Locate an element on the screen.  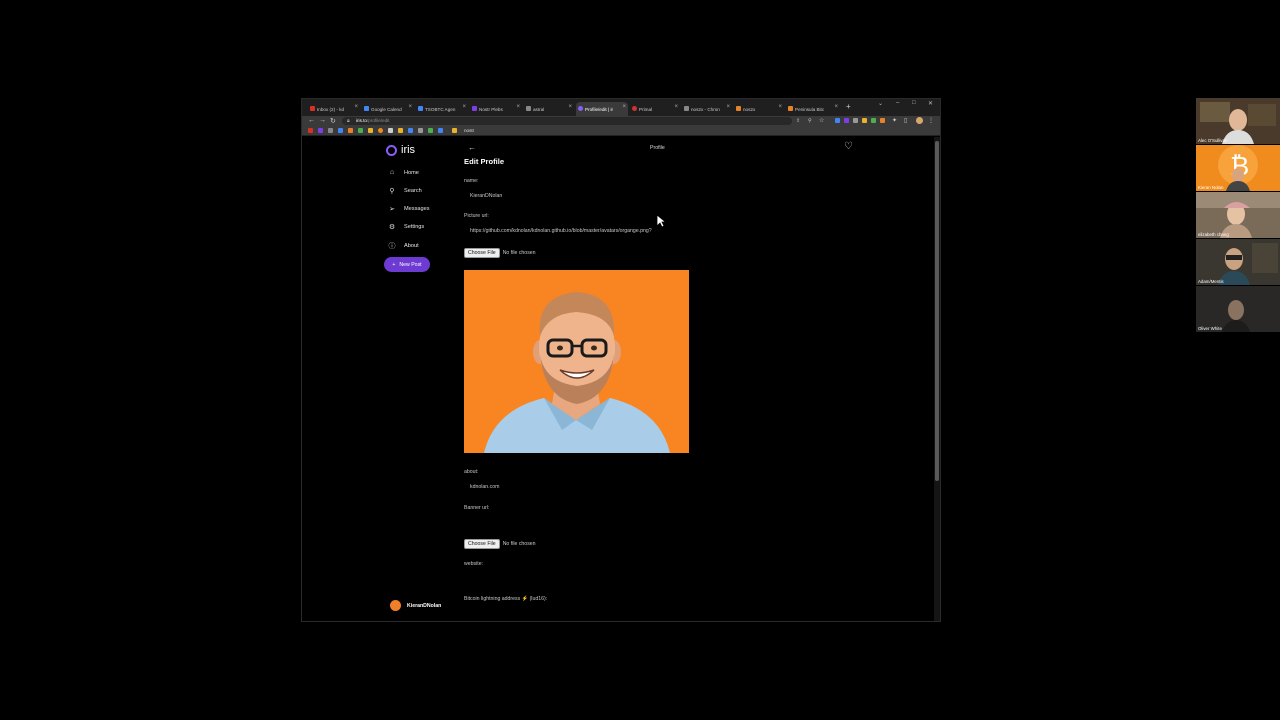
participant-tile: ₿ Kieran Nolan is located at coordinates (1238, 168).